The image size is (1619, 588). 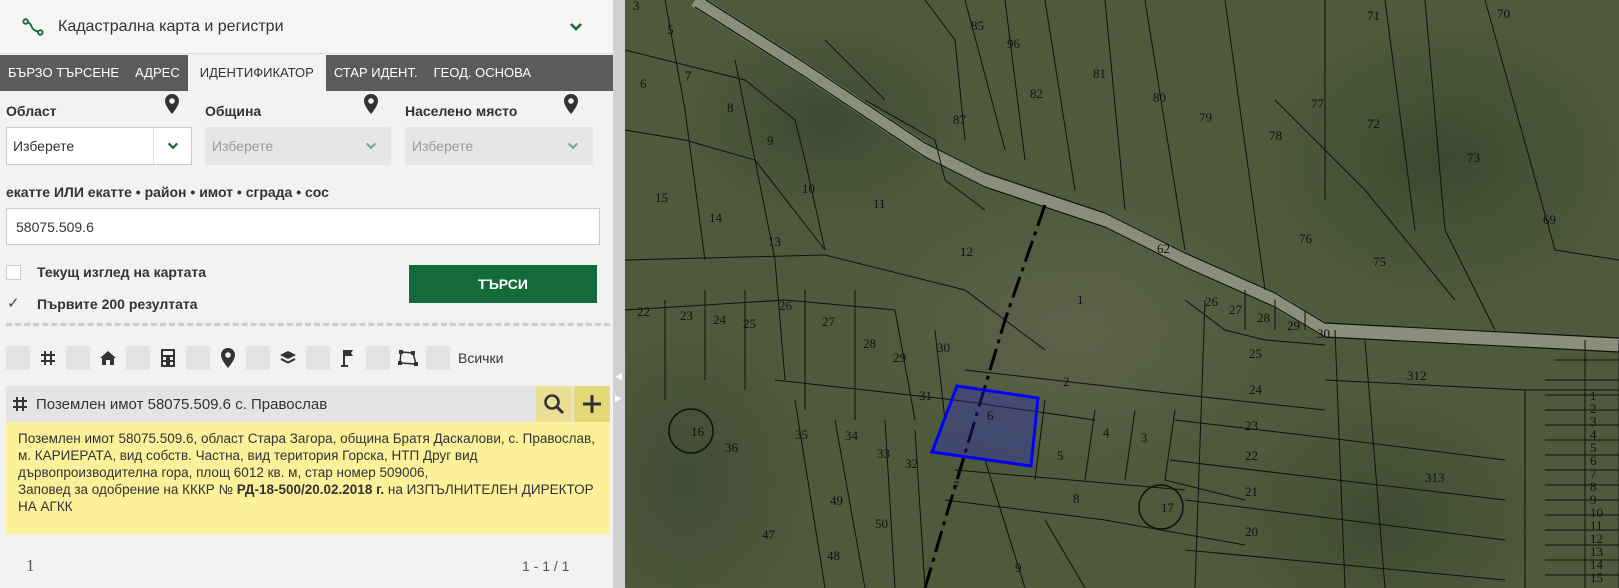 I want to click on oblast-label: Област, so click(x=31, y=111).